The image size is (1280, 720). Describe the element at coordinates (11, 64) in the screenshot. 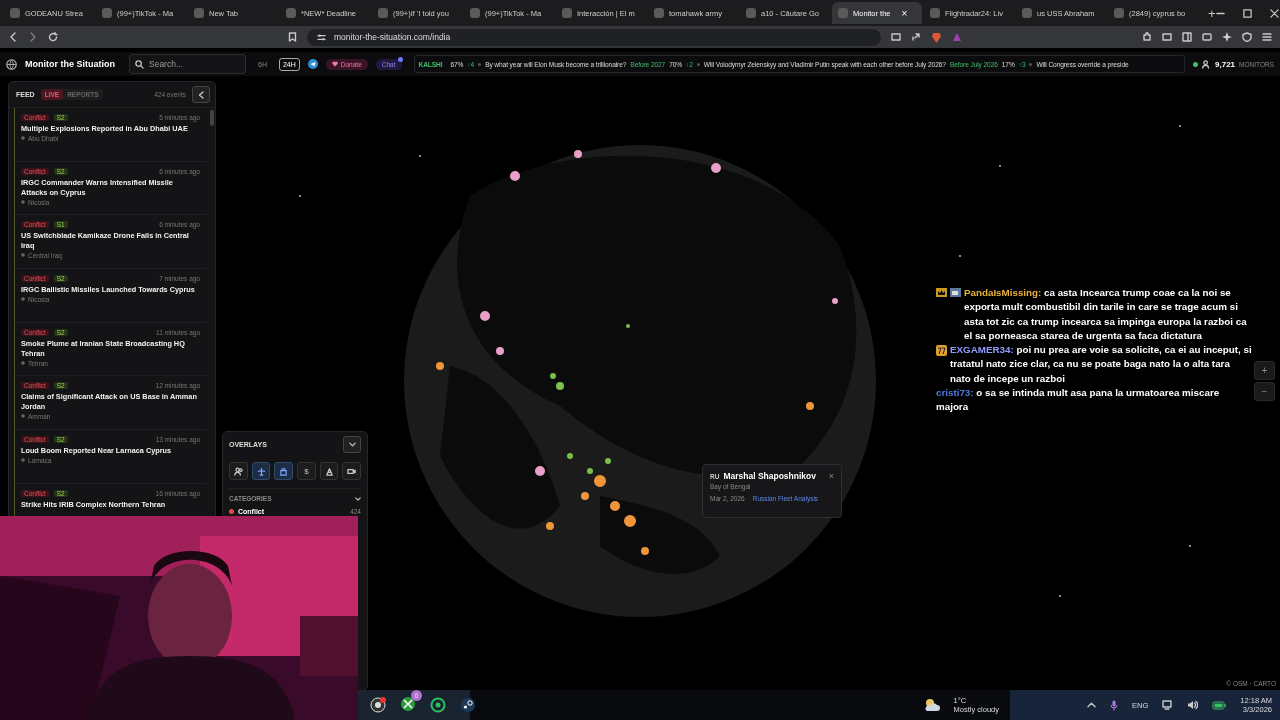

I see `globe-logo-icon` at that location.